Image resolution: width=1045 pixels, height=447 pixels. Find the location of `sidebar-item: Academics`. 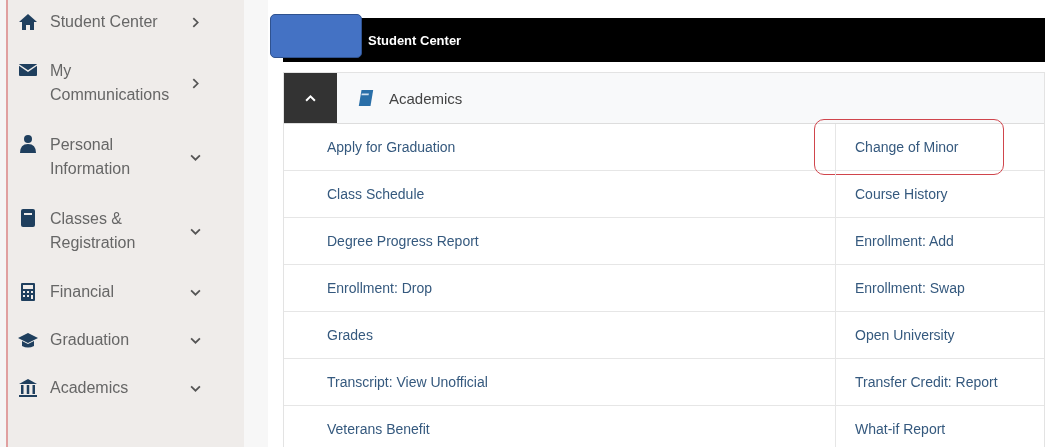

sidebar-item: Academics is located at coordinates (126, 388).